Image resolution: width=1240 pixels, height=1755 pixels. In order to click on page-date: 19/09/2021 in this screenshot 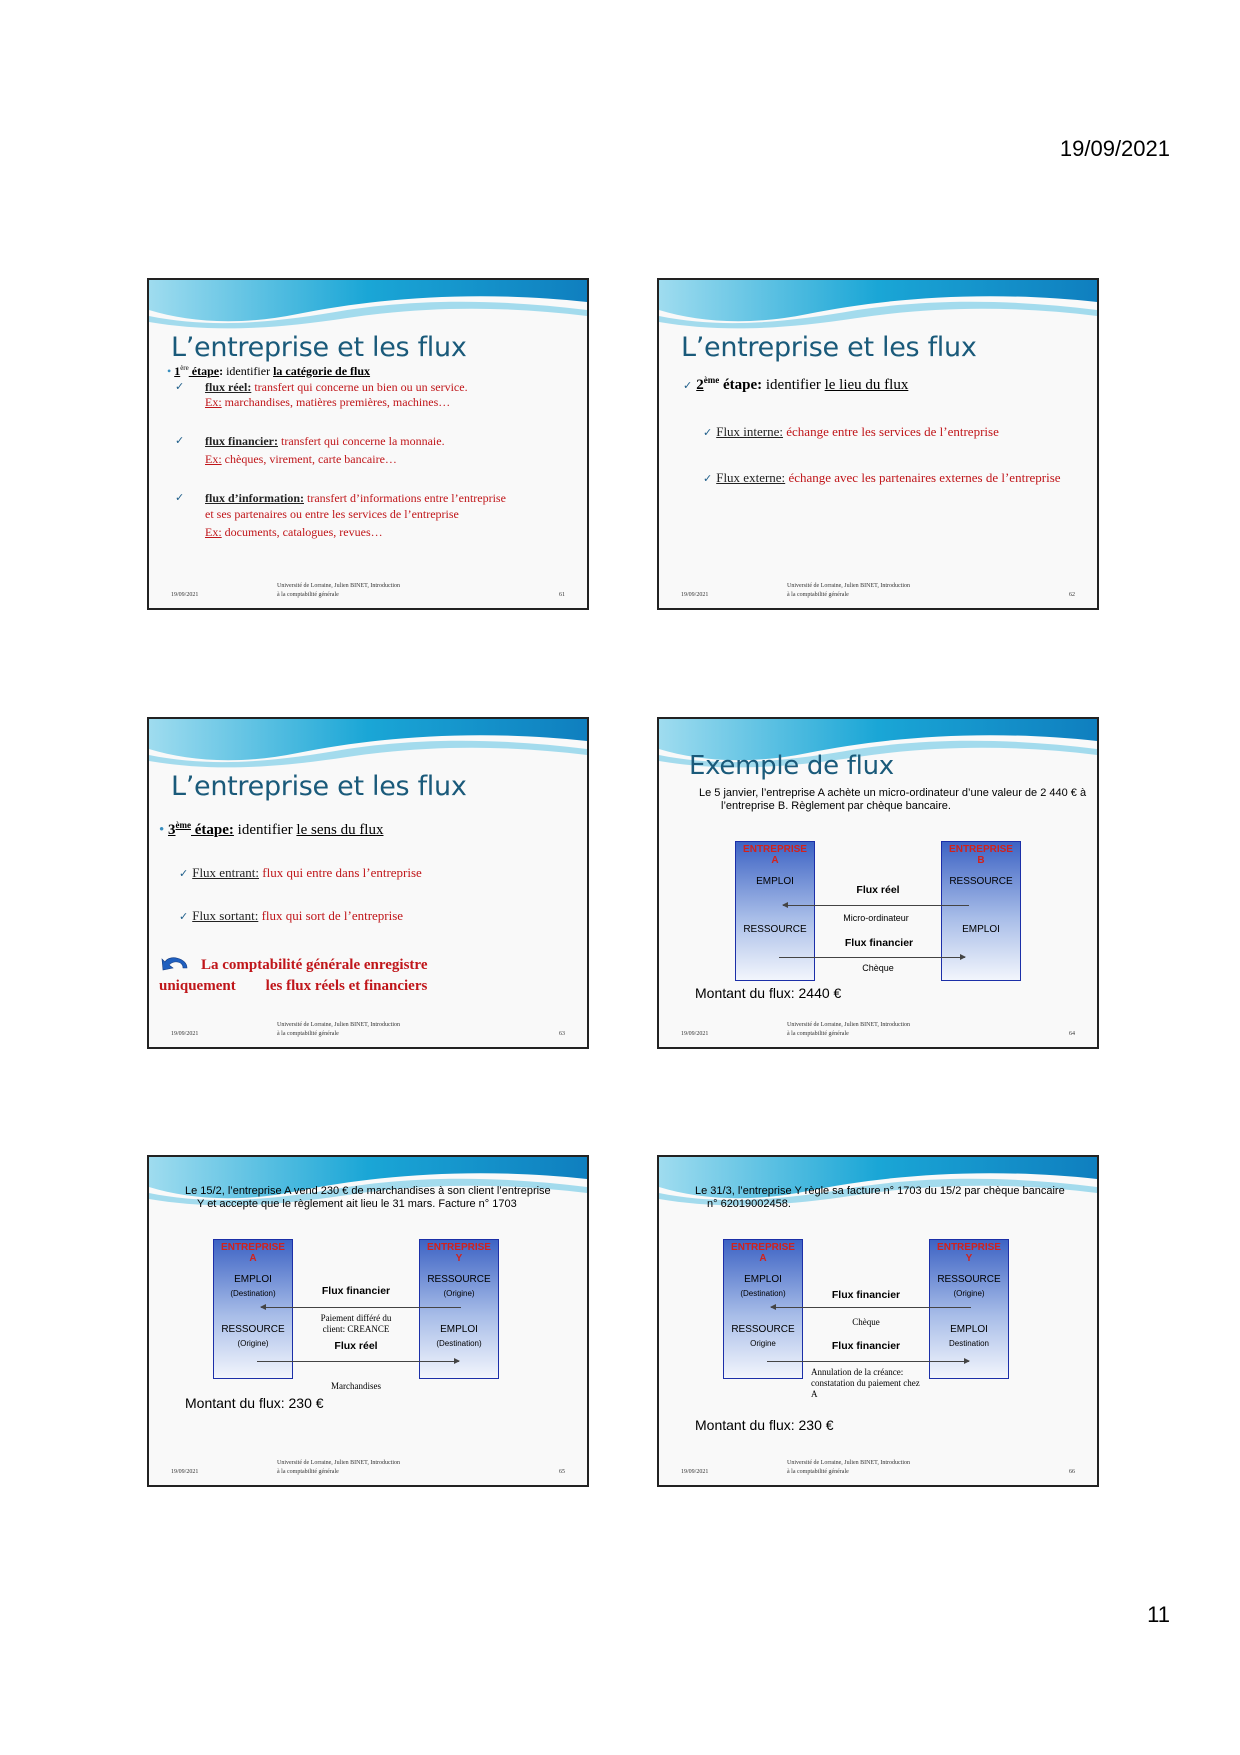, I will do `click(1114, 148)`.